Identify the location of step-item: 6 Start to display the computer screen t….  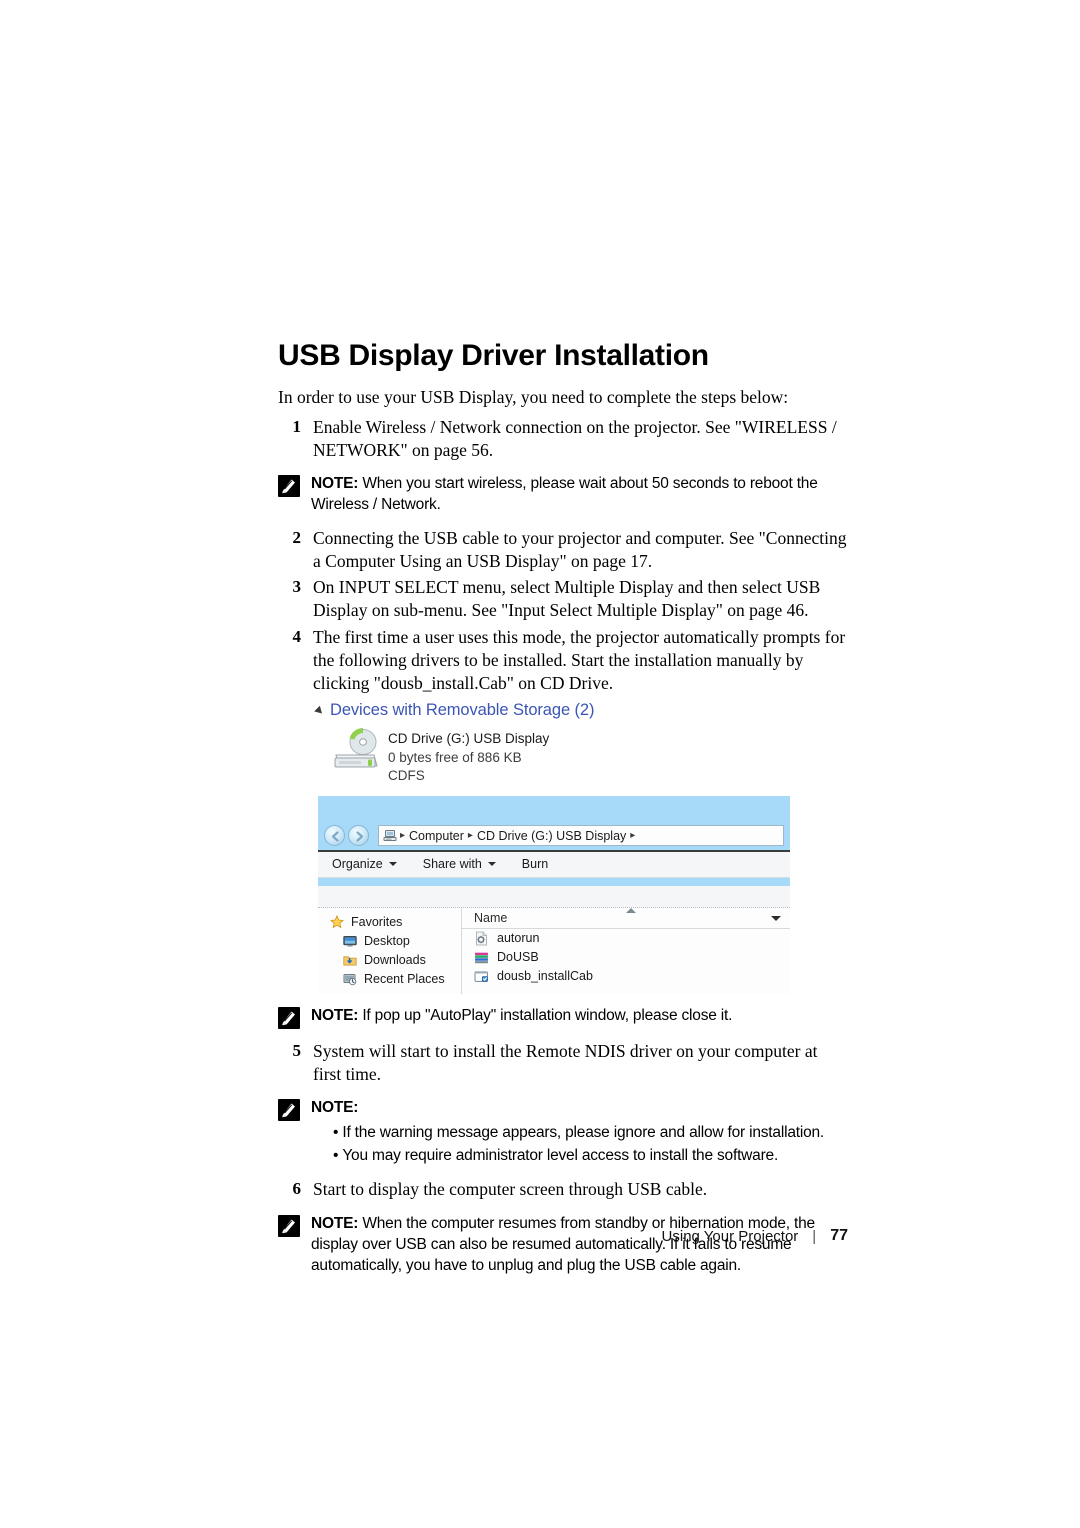
(563, 1189).